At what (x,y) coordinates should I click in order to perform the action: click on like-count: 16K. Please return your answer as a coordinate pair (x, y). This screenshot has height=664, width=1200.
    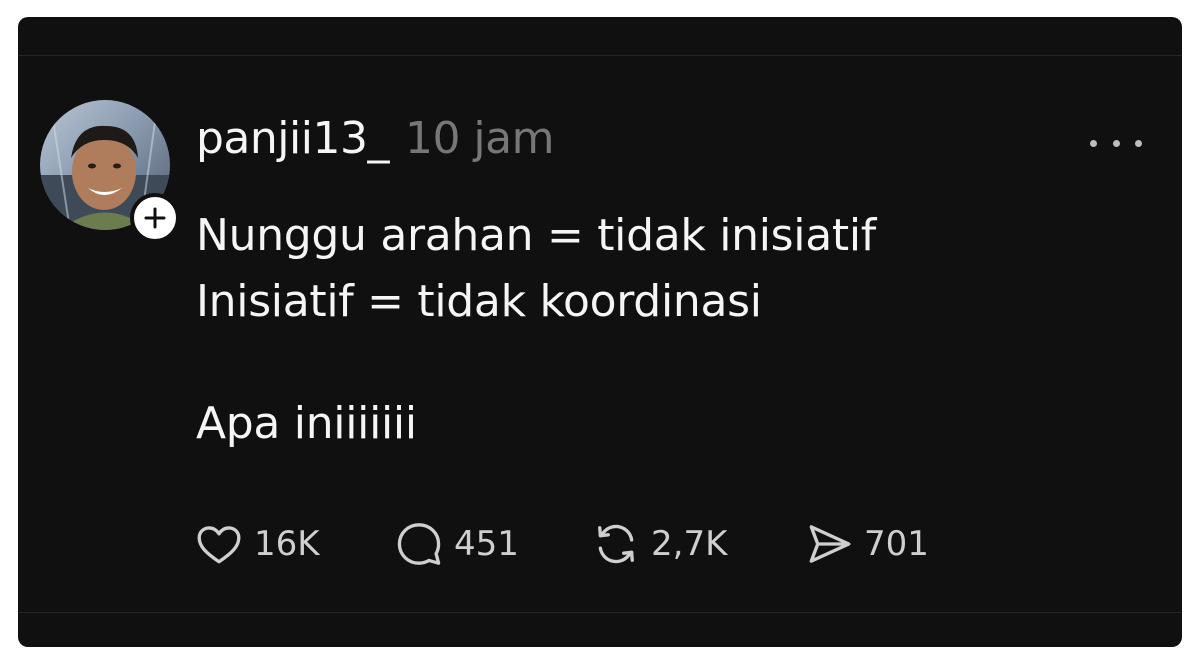
    Looking at the image, I should click on (287, 544).